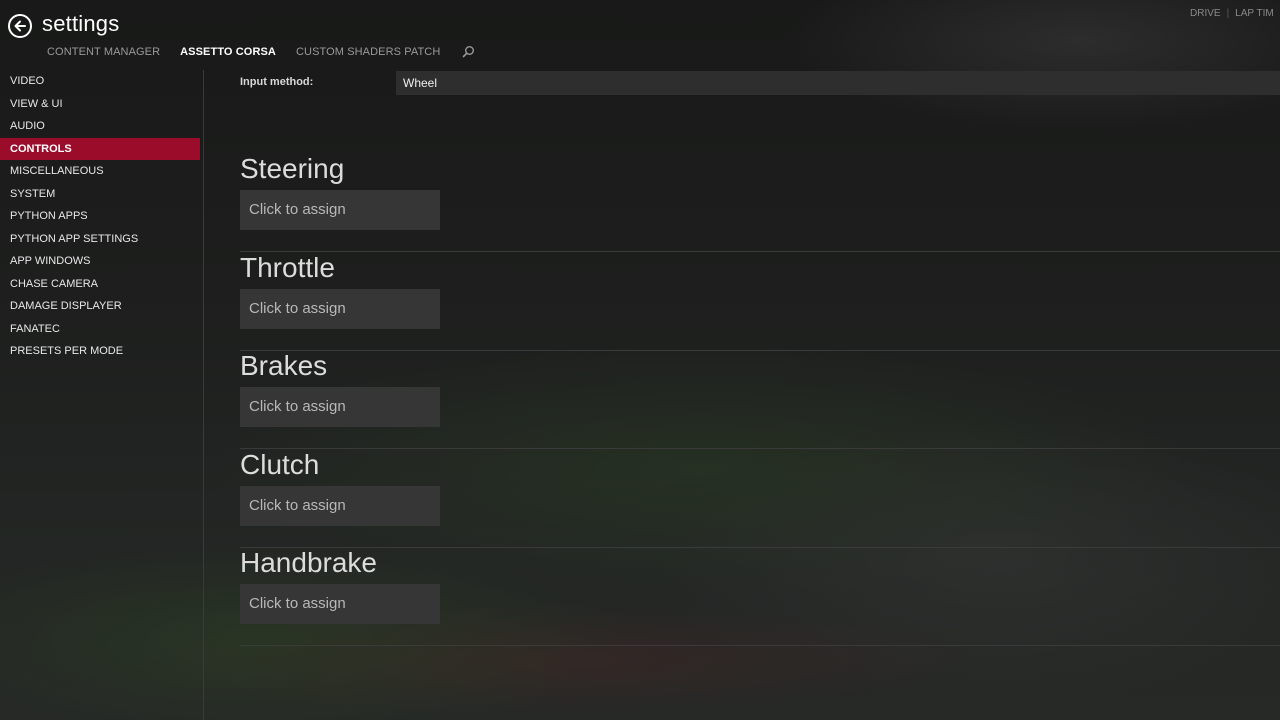  Describe the element at coordinates (287, 267) in the screenshot. I see `throttle-title: Throttle` at that location.